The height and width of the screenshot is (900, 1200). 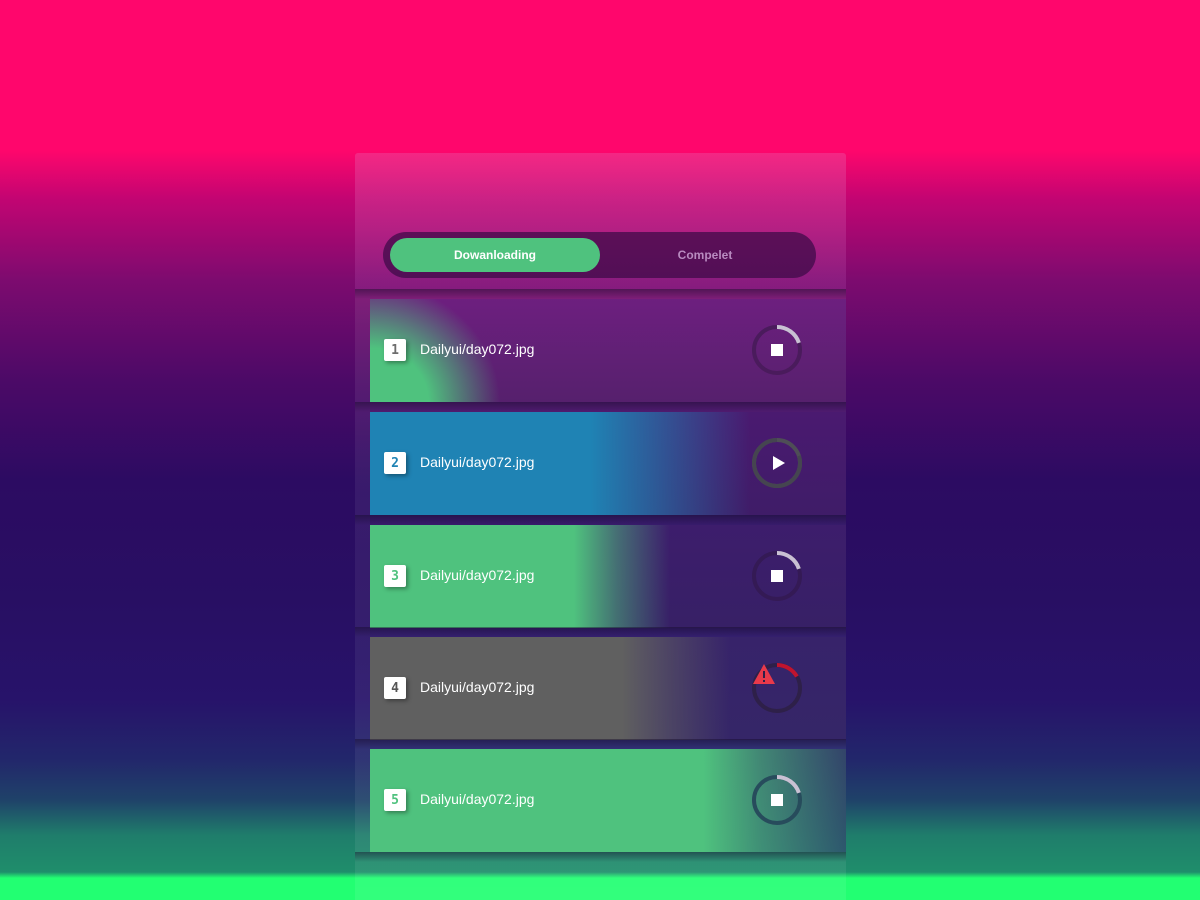 I want to click on tab-complete: Compelet, so click(x=705, y=255).